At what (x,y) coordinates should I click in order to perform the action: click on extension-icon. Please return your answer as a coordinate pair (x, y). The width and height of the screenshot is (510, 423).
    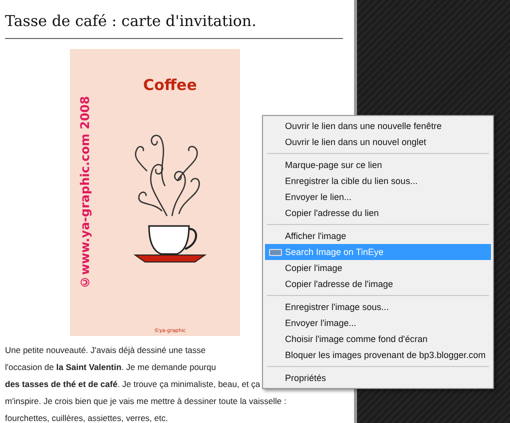
    Looking at the image, I should click on (275, 252).